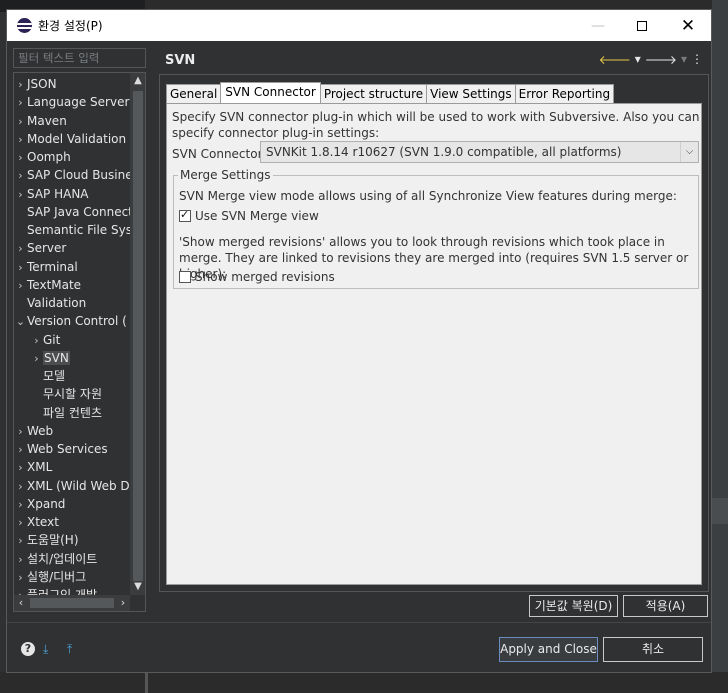  I want to click on view-menu-icon: ⋮, so click(697, 59).